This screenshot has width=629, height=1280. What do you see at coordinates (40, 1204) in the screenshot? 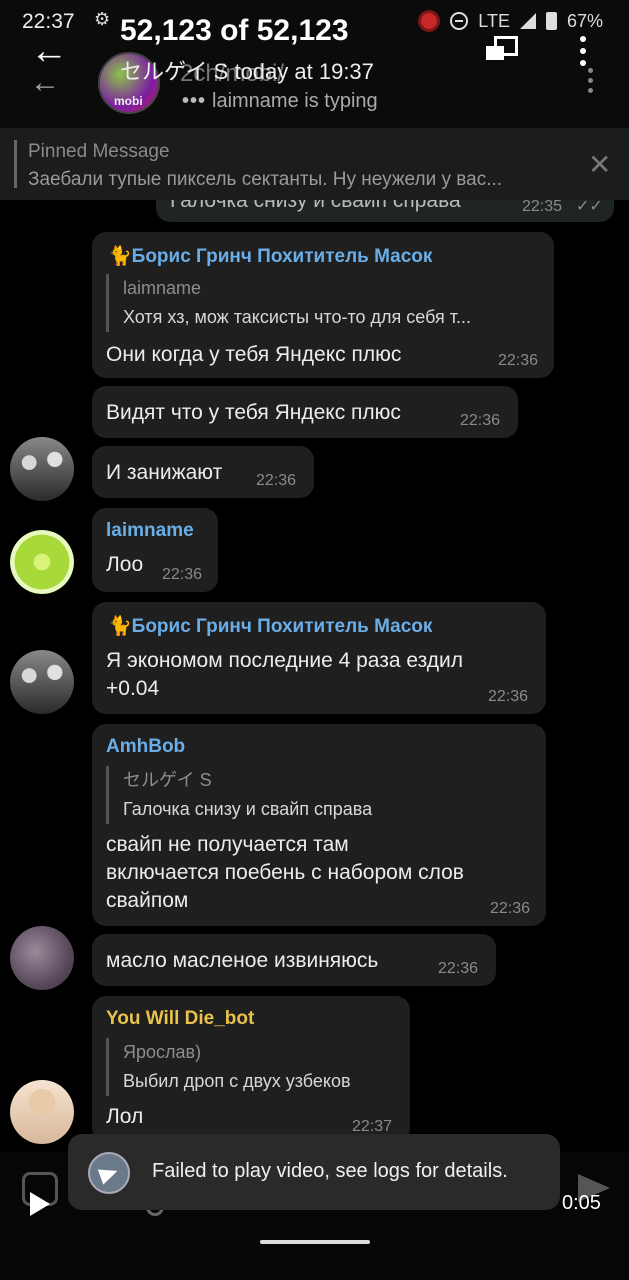
I see `play-icon` at bounding box center [40, 1204].